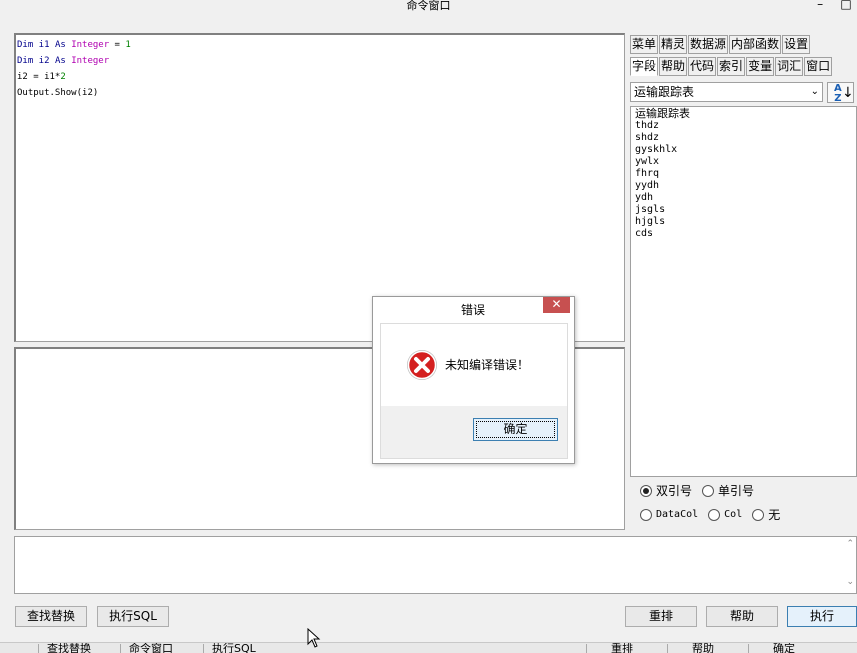  I want to click on scroll-down-icon: ⌄, so click(850, 582).